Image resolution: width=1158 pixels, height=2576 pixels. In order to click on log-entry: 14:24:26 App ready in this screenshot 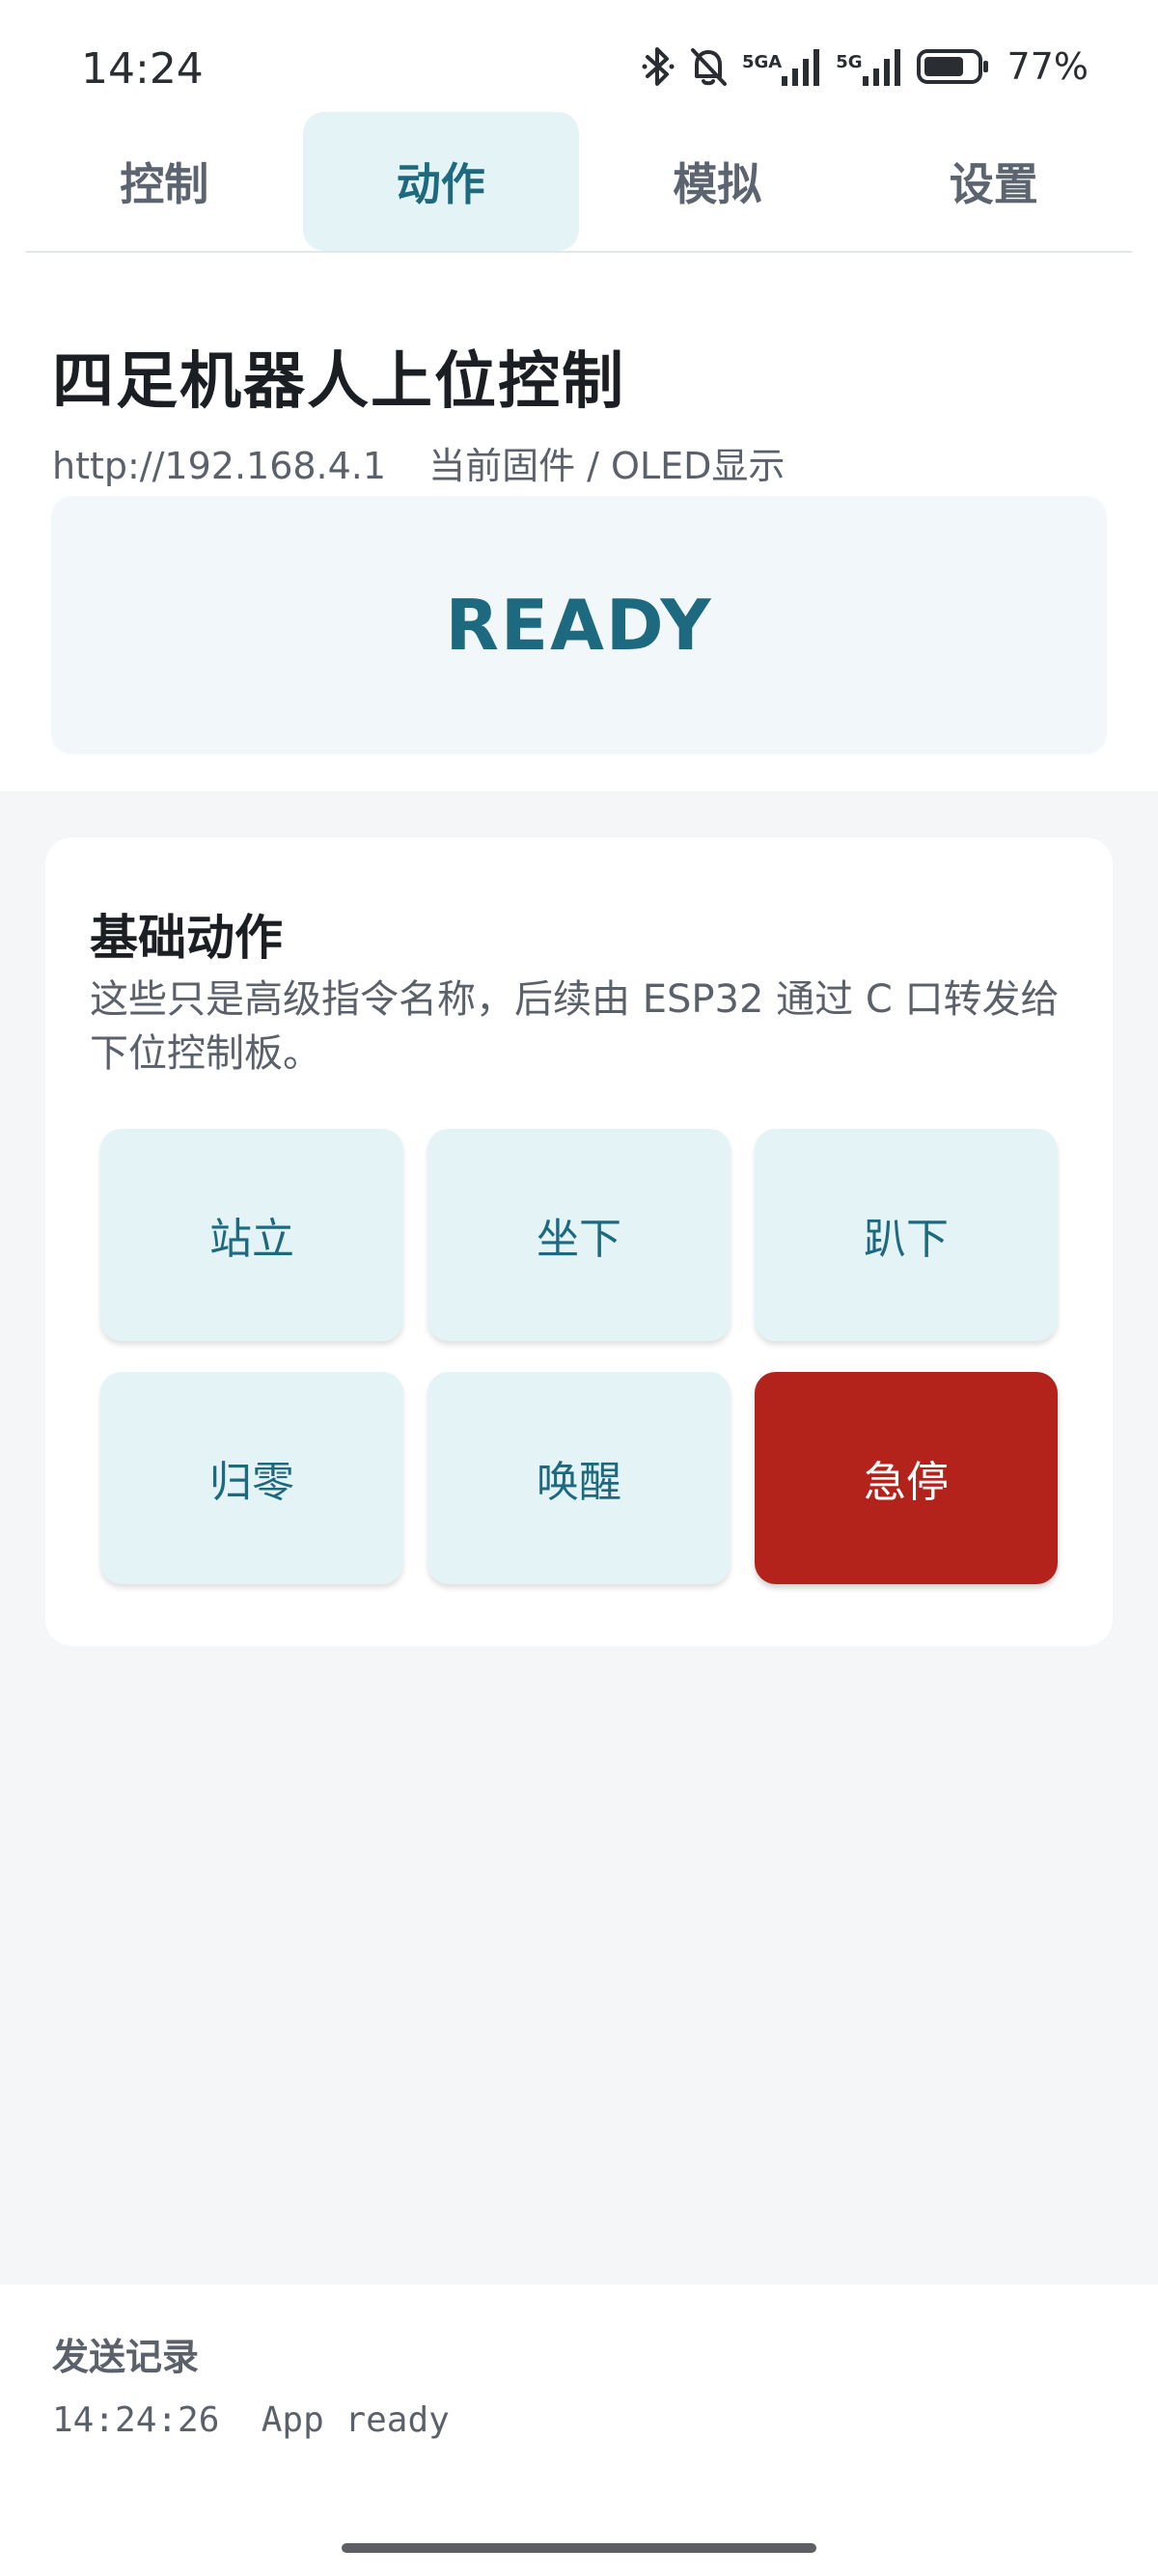, I will do `click(251, 2420)`.